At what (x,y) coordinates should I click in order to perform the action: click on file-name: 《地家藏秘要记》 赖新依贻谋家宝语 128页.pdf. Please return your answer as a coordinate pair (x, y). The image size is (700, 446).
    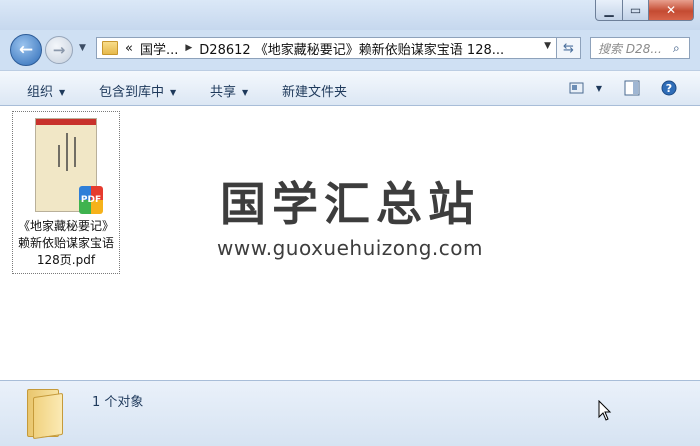
    Looking at the image, I should click on (66, 243).